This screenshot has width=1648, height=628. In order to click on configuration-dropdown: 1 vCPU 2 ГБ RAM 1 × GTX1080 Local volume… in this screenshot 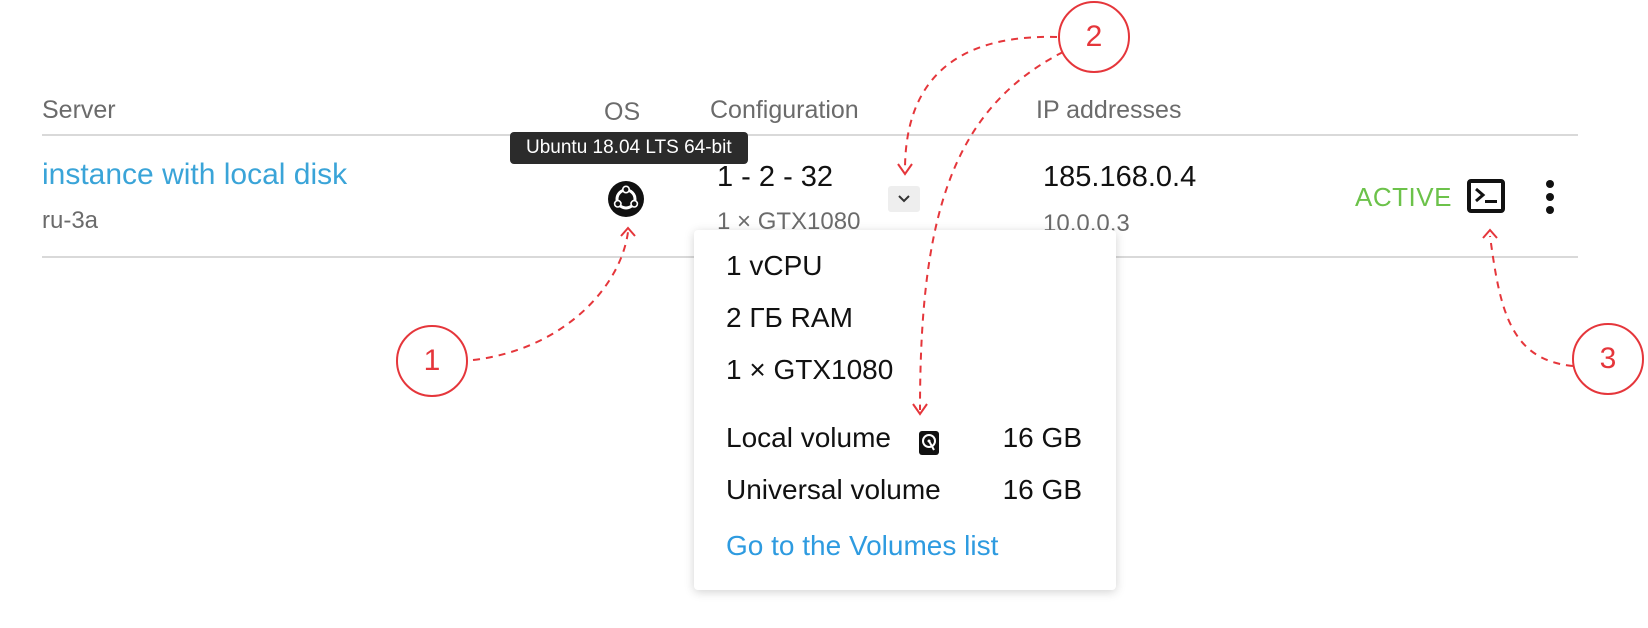, I will do `click(905, 410)`.